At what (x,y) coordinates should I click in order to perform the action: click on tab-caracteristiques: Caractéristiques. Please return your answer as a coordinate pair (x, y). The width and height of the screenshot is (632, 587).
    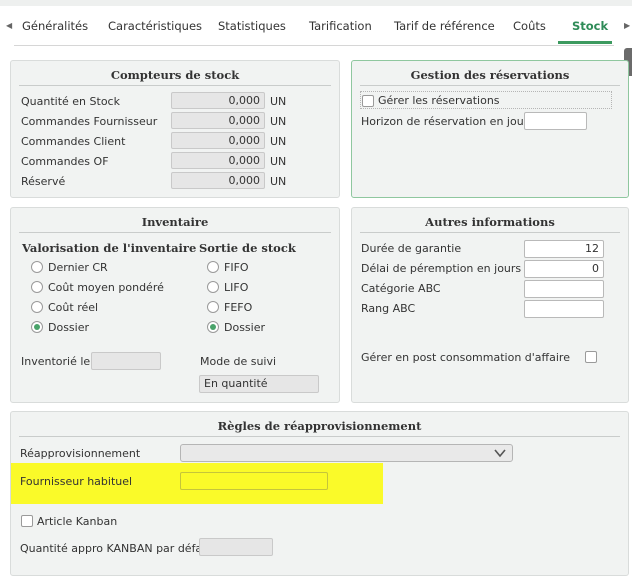
    Looking at the image, I should click on (155, 26).